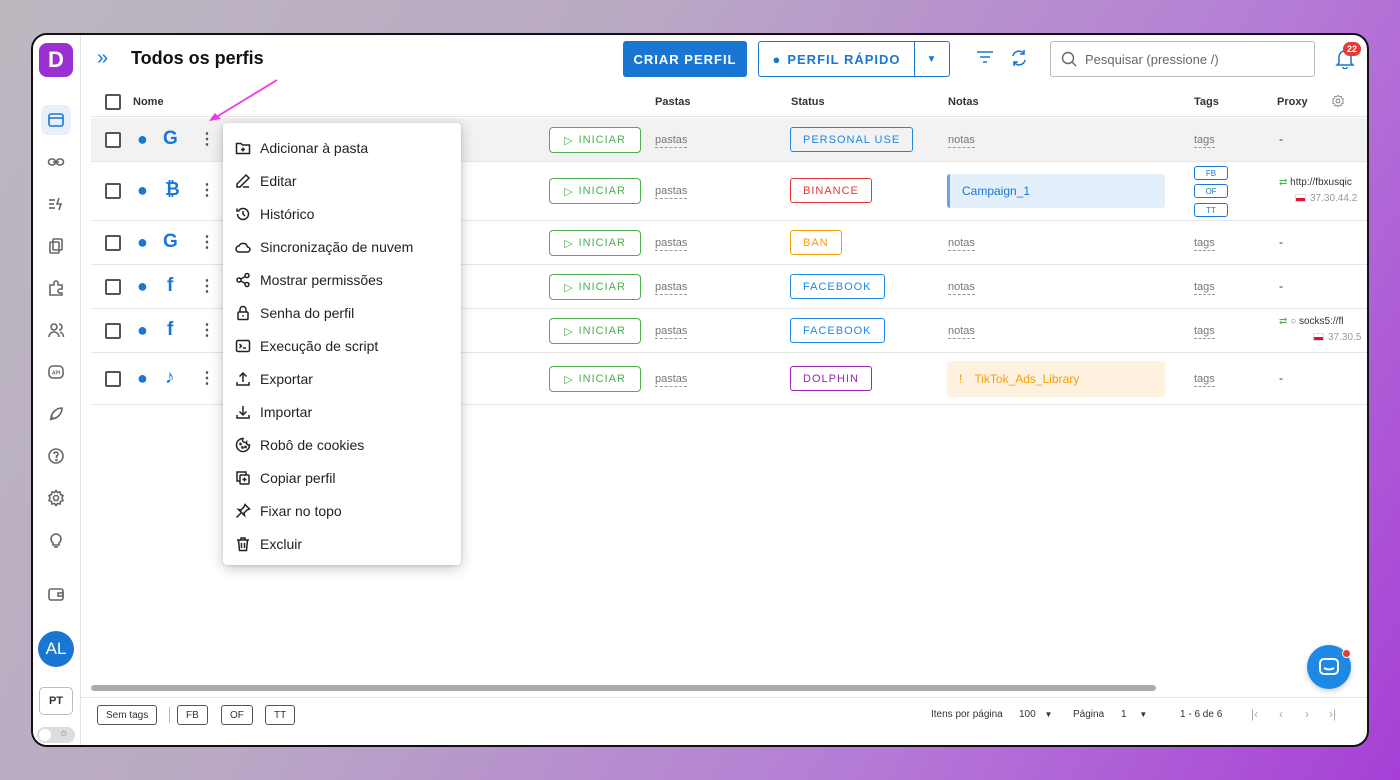  I want to click on next-page-icon: ›, so click(1307, 714).